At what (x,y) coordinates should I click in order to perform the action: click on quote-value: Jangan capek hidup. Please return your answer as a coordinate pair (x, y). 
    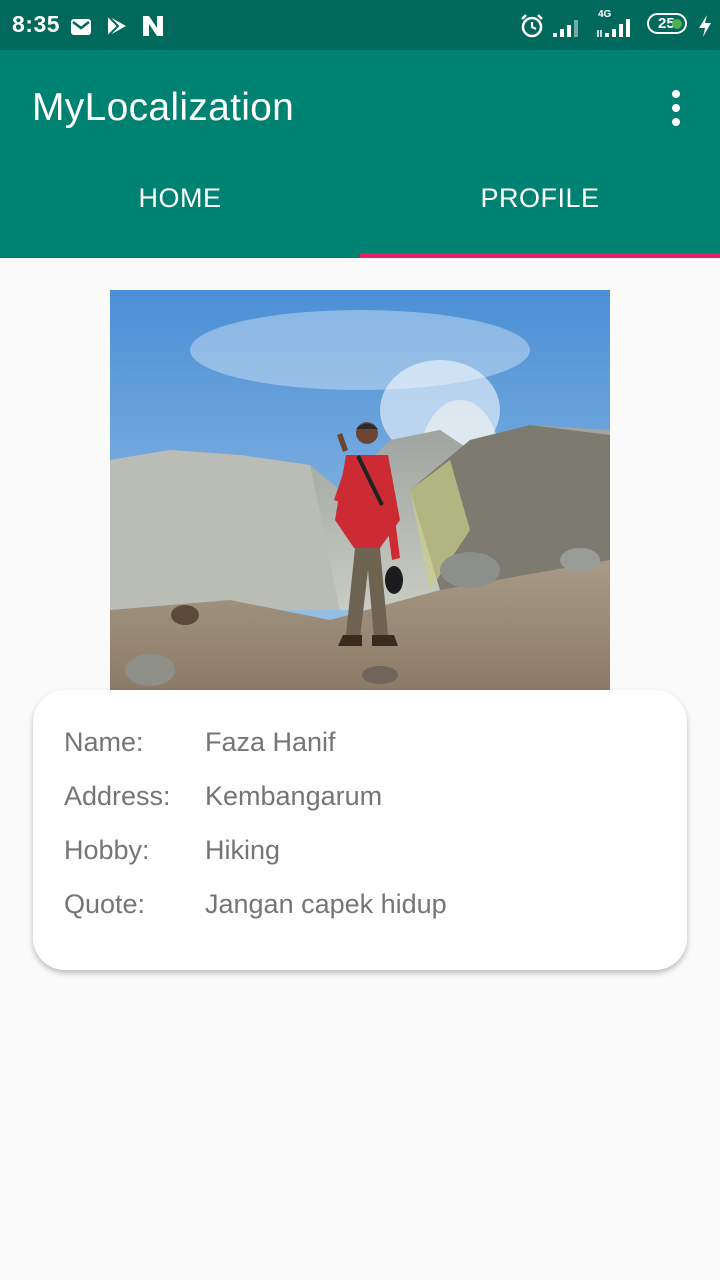
    Looking at the image, I should click on (326, 904).